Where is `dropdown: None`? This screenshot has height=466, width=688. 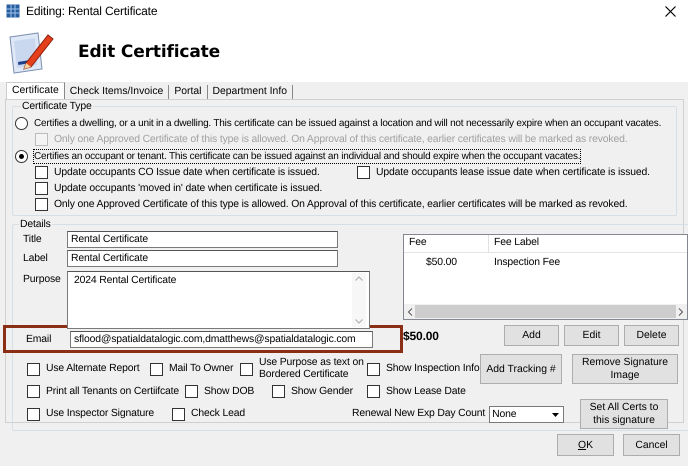 dropdown: None is located at coordinates (526, 414).